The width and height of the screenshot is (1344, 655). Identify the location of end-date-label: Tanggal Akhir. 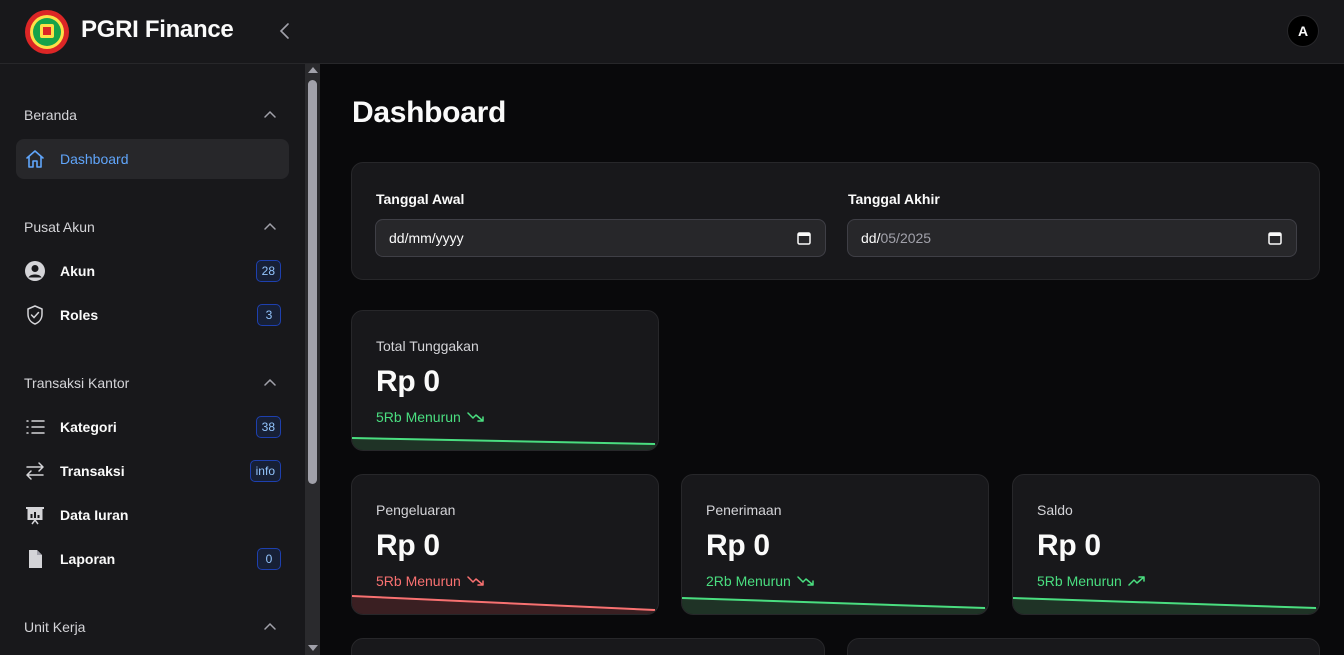
(894, 199).